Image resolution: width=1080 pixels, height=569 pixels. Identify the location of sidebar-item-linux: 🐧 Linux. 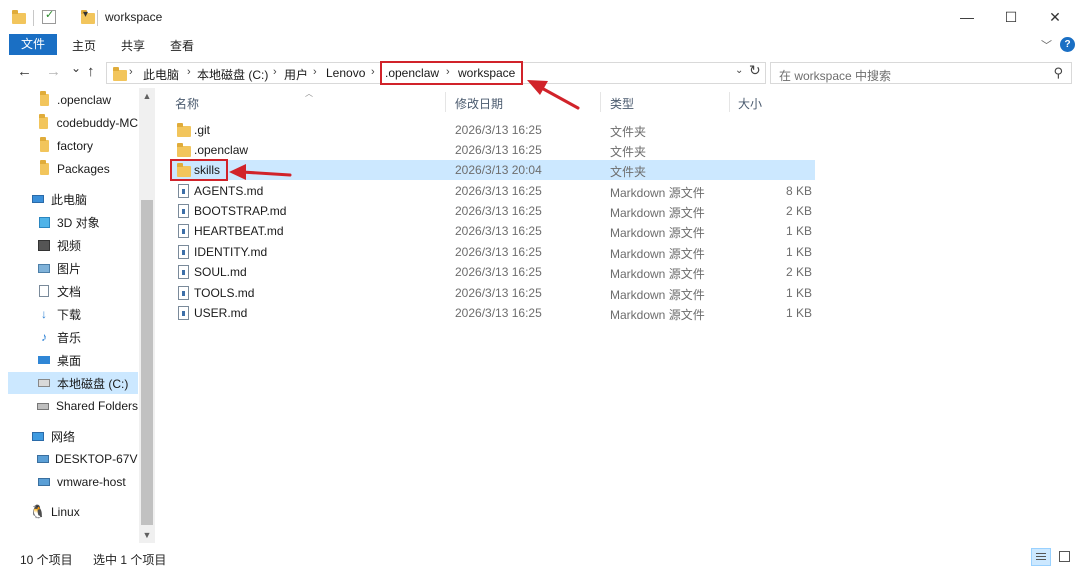
(69, 512).